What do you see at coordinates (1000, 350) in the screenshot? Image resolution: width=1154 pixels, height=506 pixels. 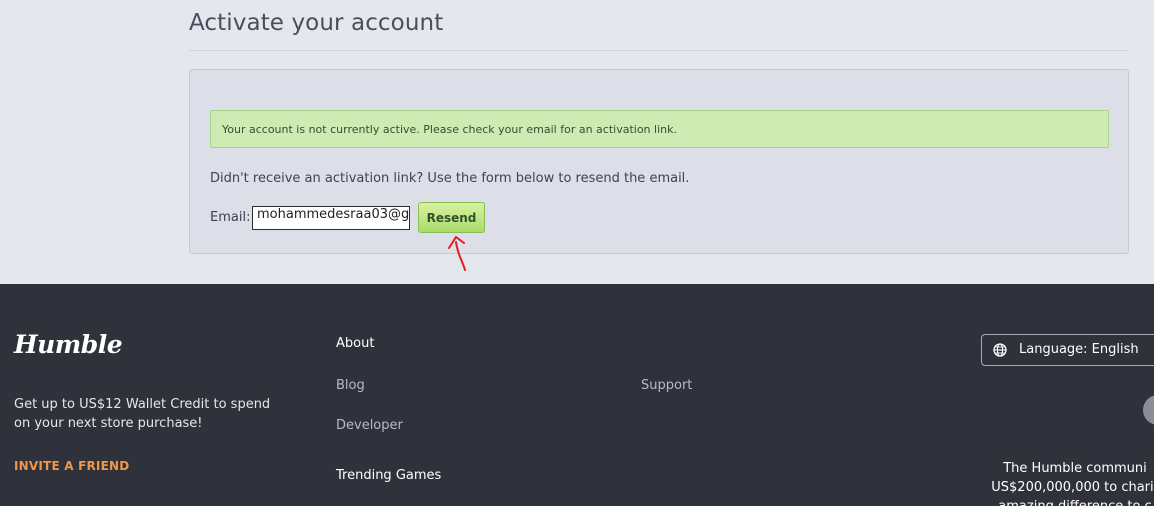 I see `globe-icon` at bounding box center [1000, 350].